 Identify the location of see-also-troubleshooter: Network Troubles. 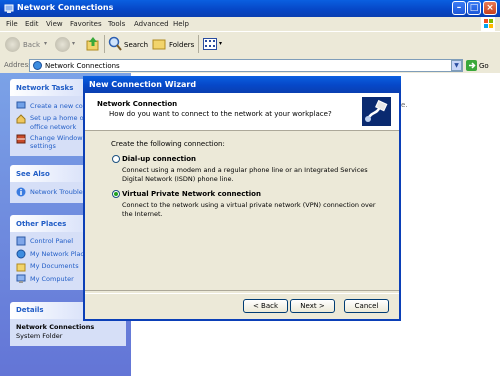
(58, 192).